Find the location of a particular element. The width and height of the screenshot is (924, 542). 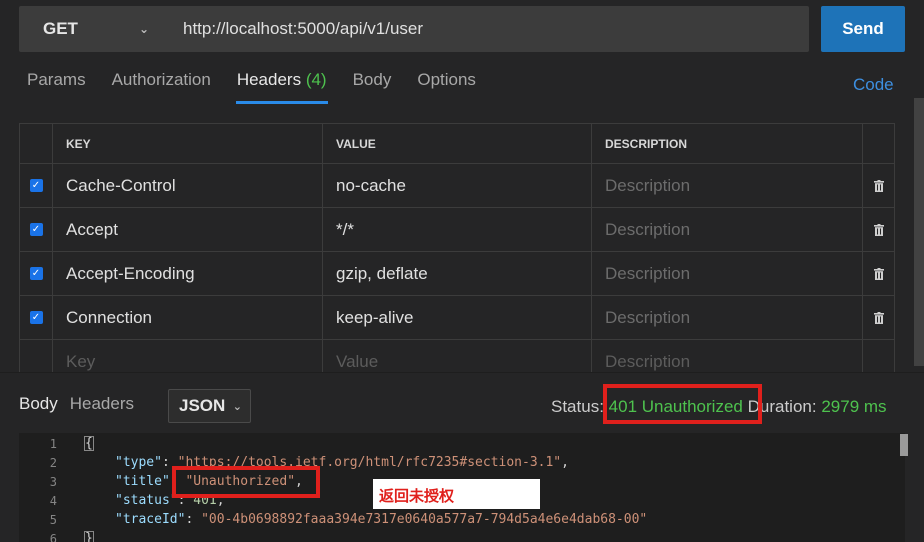

new-key-input: Key is located at coordinates (188, 356).